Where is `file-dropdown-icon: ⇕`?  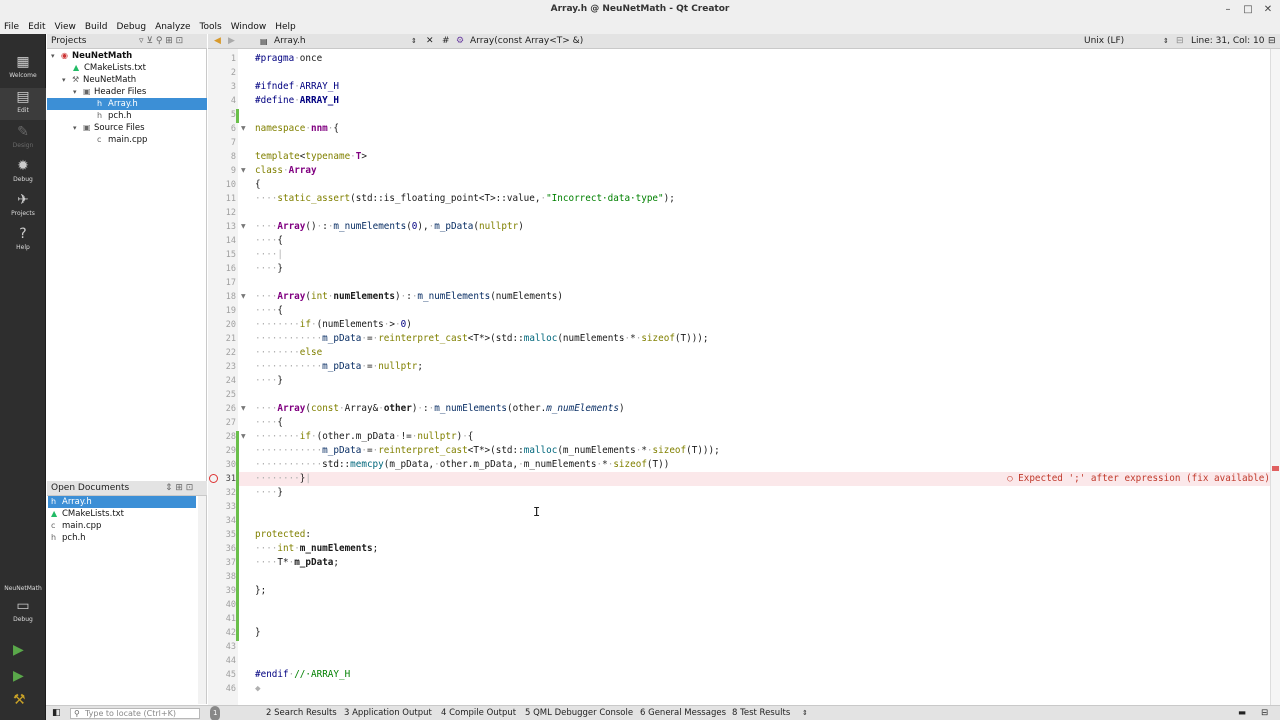 file-dropdown-icon: ⇕ is located at coordinates (414, 41).